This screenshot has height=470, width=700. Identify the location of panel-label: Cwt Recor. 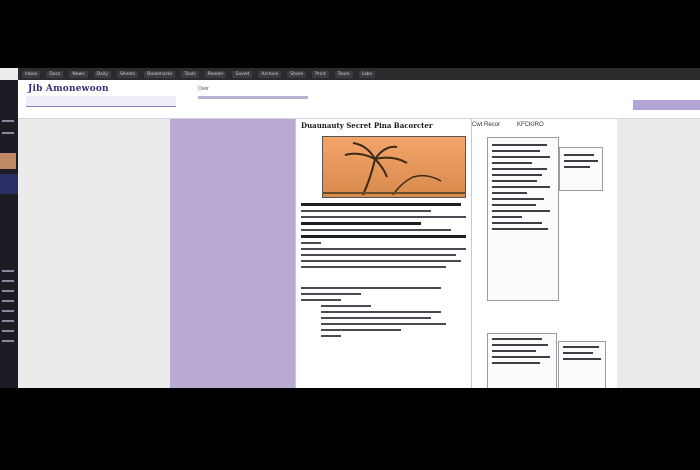
(486, 125).